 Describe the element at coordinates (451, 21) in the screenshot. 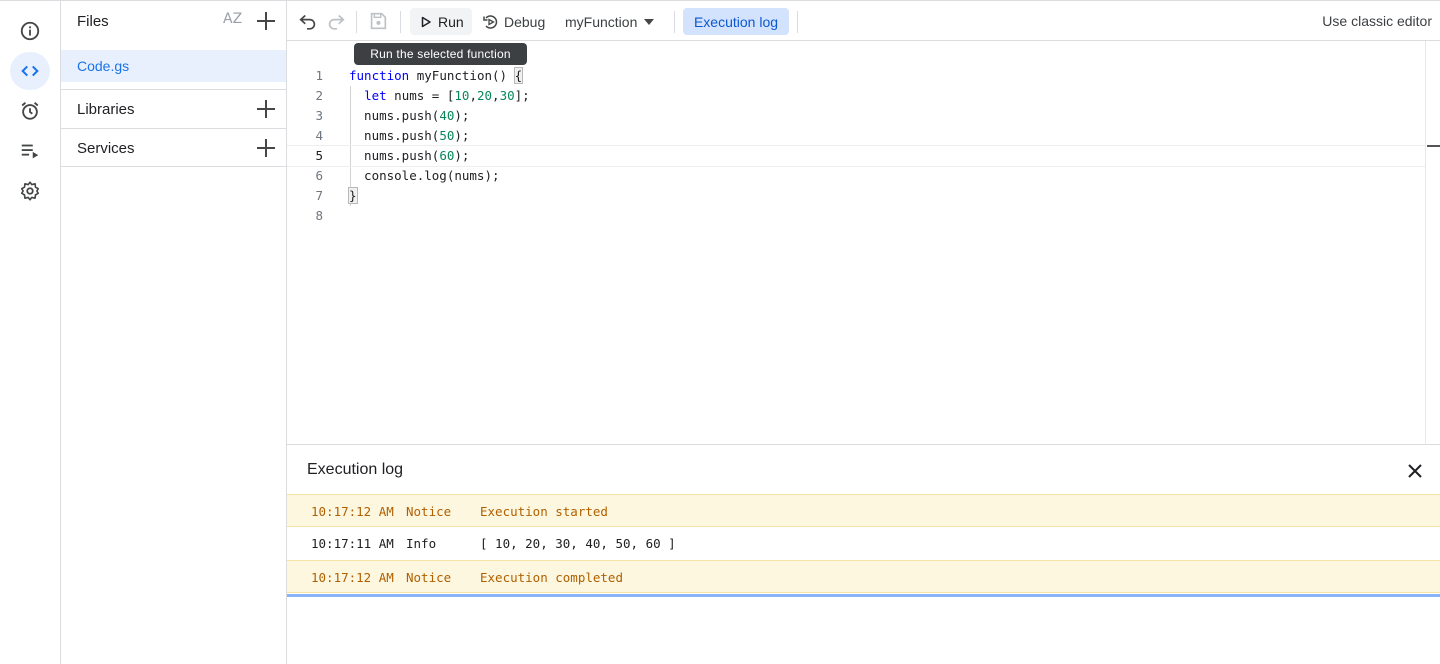

I see `run-label: Run` at that location.